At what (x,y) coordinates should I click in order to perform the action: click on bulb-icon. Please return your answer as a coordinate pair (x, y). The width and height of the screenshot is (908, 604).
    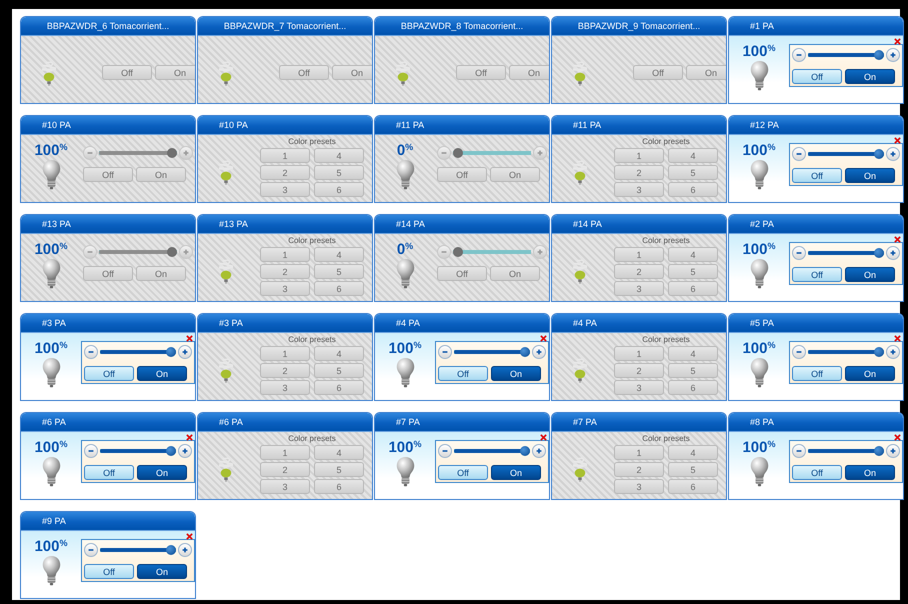
    Looking at the image, I should click on (580, 271).